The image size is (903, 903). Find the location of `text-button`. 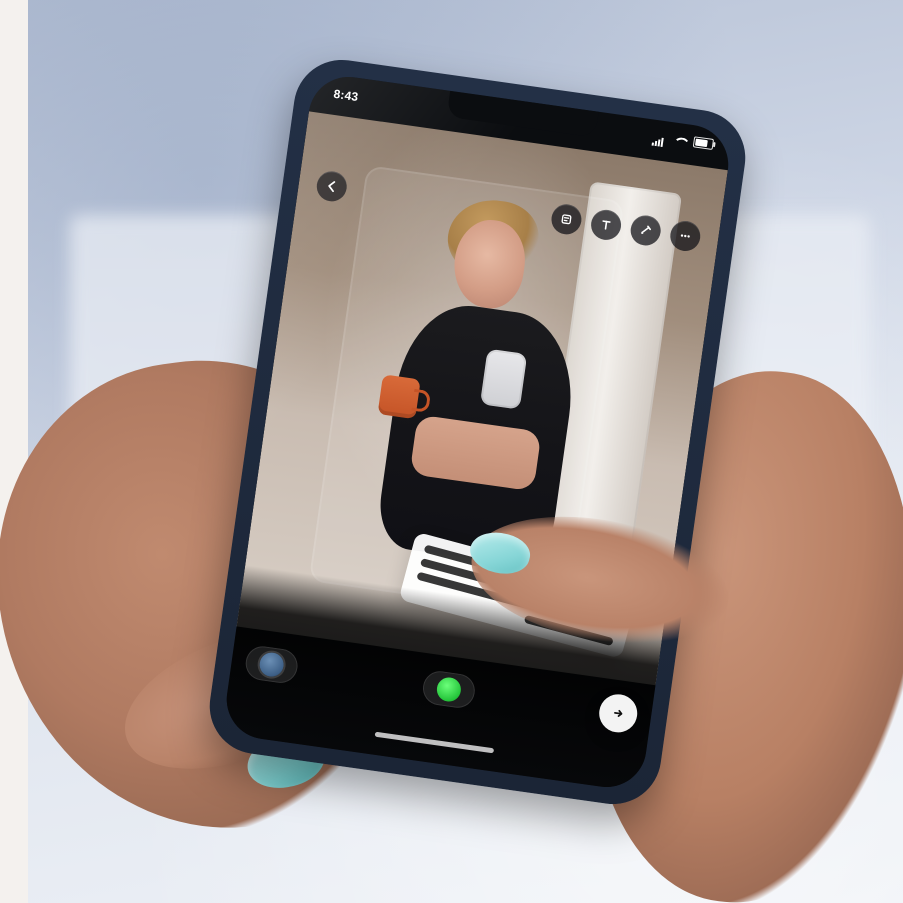

text-button is located at coordinates (606, 224).